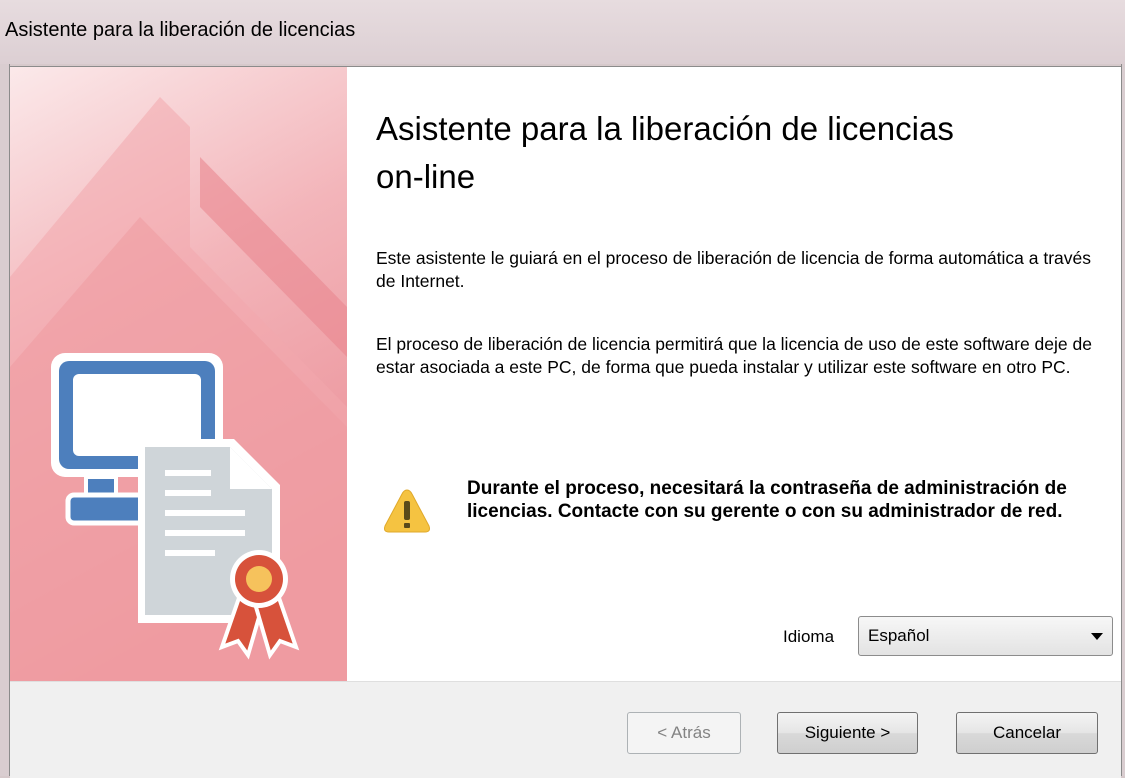 The height and width of the screenshot is (778, 1125). What do you see at coordinates (899, 635) in the screenshot?
I see `language-selected-value: Español` at bounding box center [899, 635].